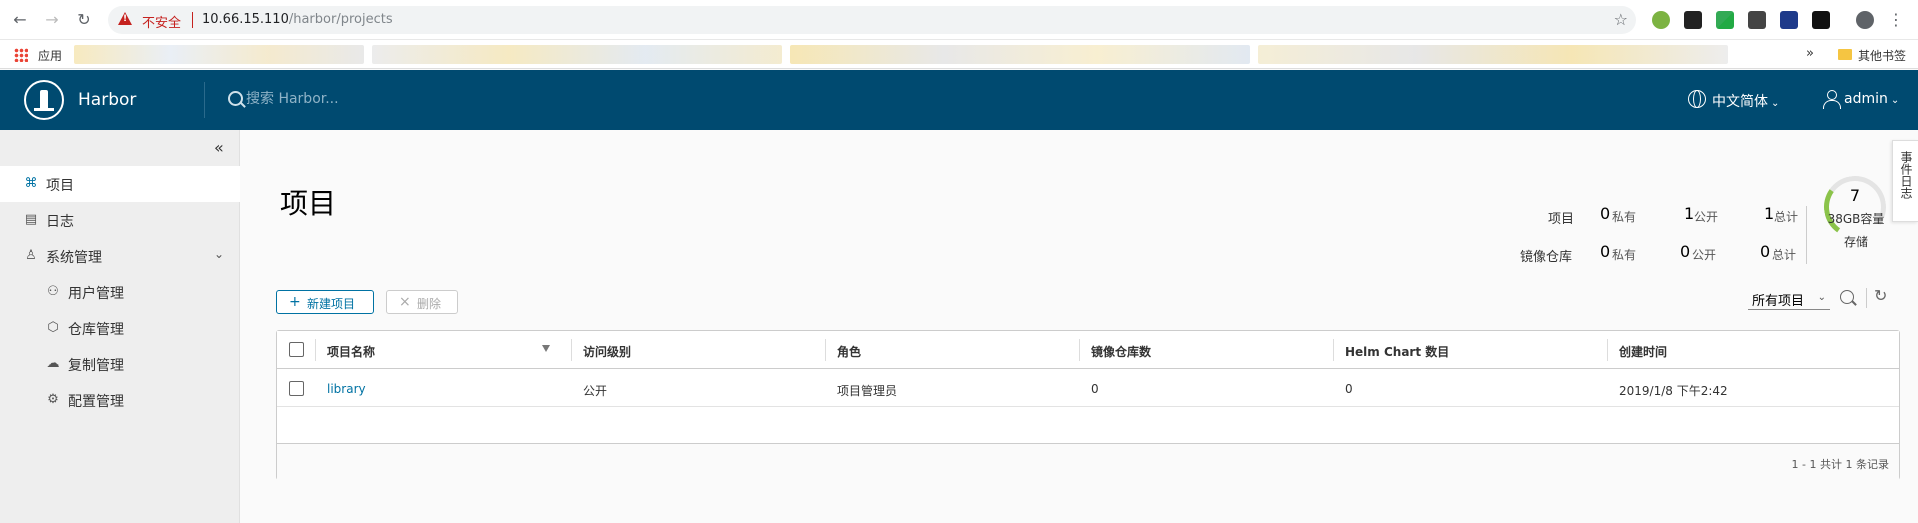  What do you see at coordinates (1784, 255) in the screenshot?
I see `stat-total-label: 总计` at bounding box center [1784, 255].